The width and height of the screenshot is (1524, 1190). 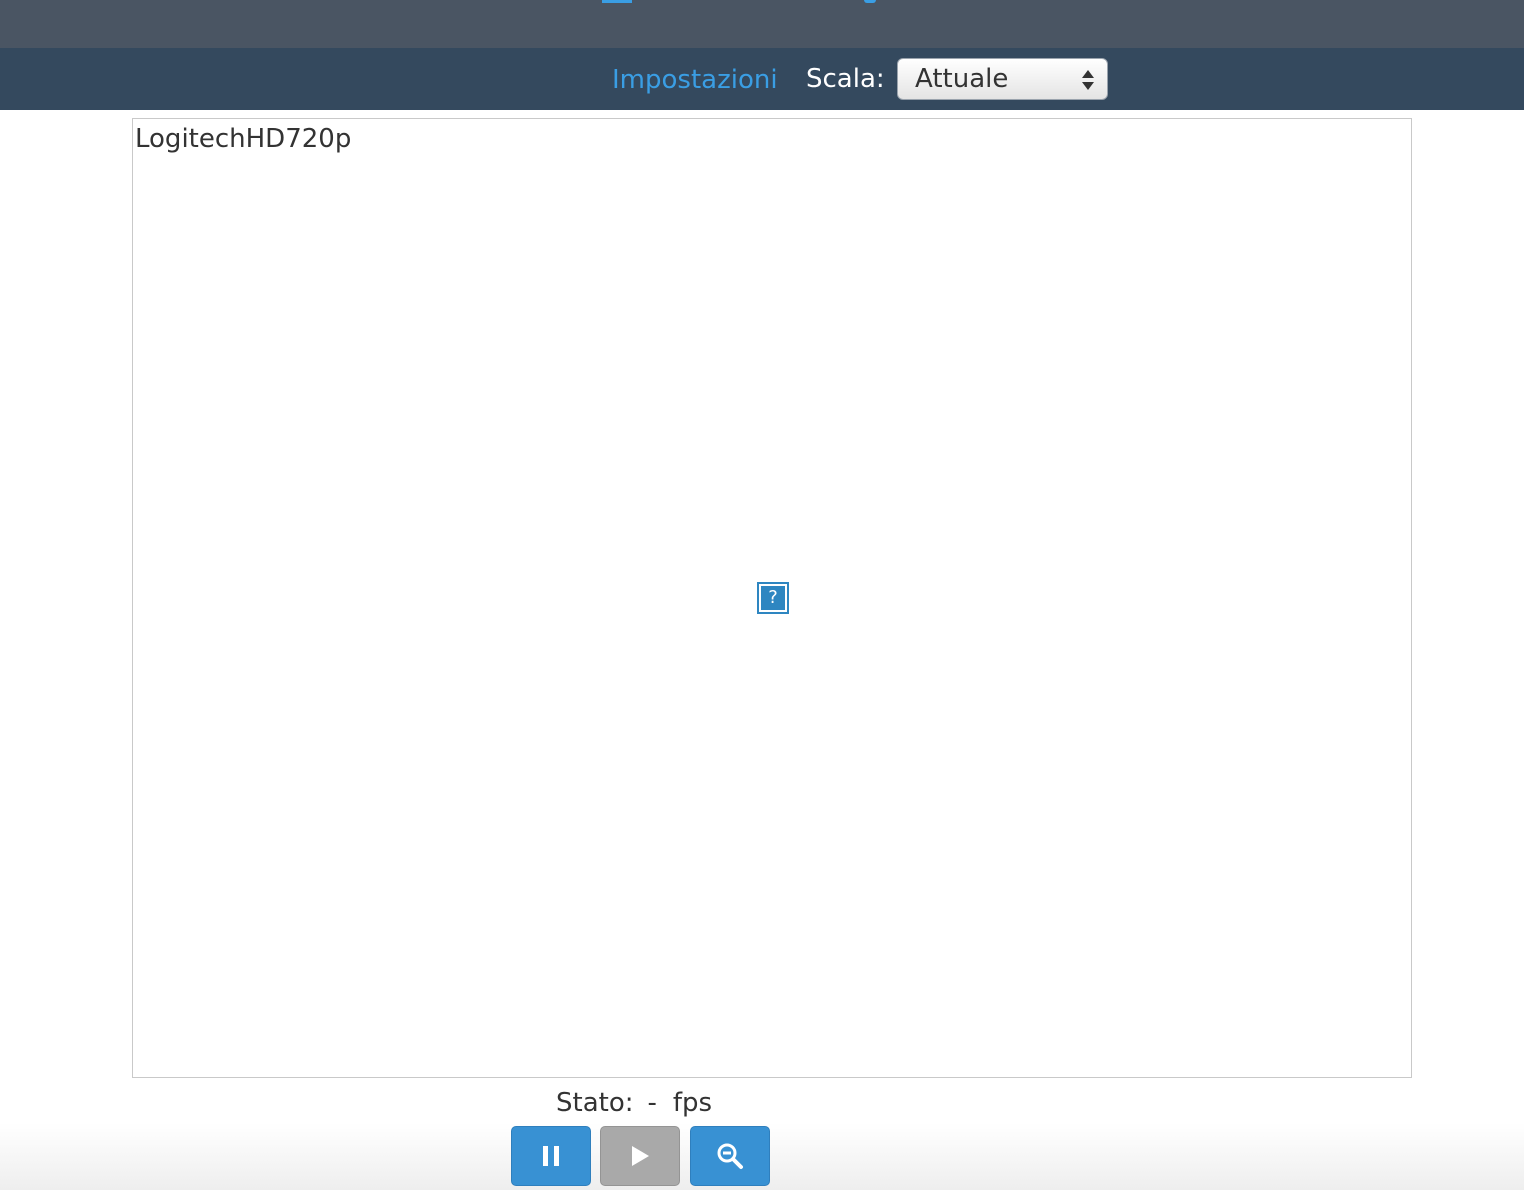 What do you see at coordinates (652, 1103) in the screenshot?
I see `status-value: -` at bounding box center [652, 1103].